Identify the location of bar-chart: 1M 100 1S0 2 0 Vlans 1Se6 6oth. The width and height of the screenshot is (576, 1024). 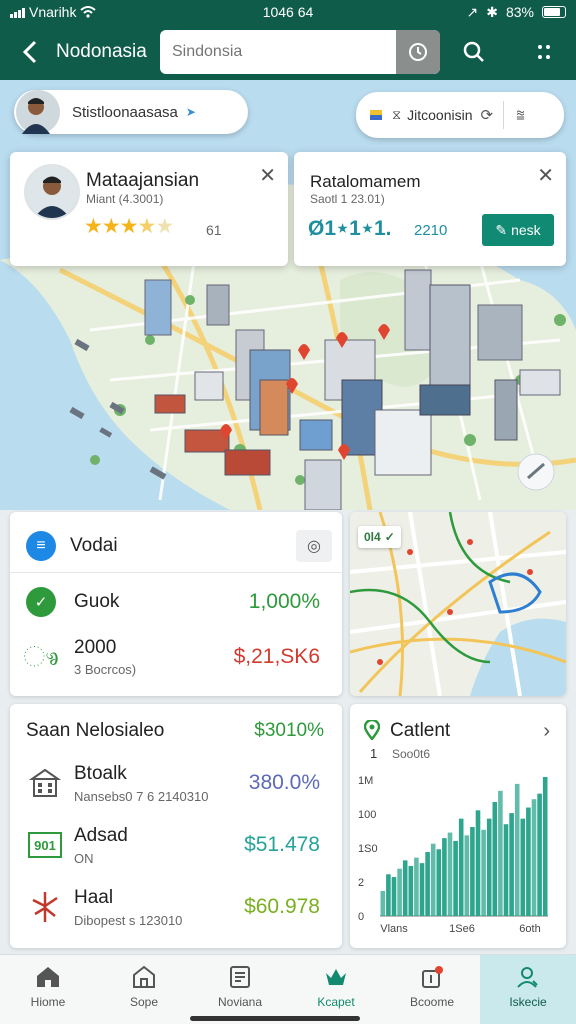
(453, 855).